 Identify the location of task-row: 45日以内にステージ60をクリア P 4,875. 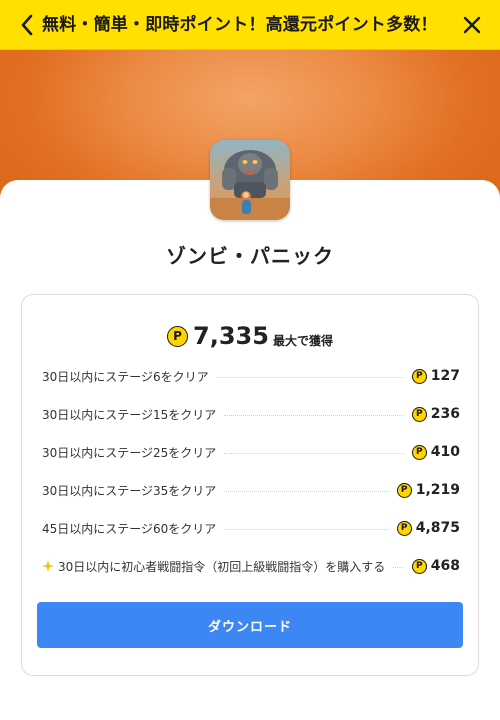
(251, 528).